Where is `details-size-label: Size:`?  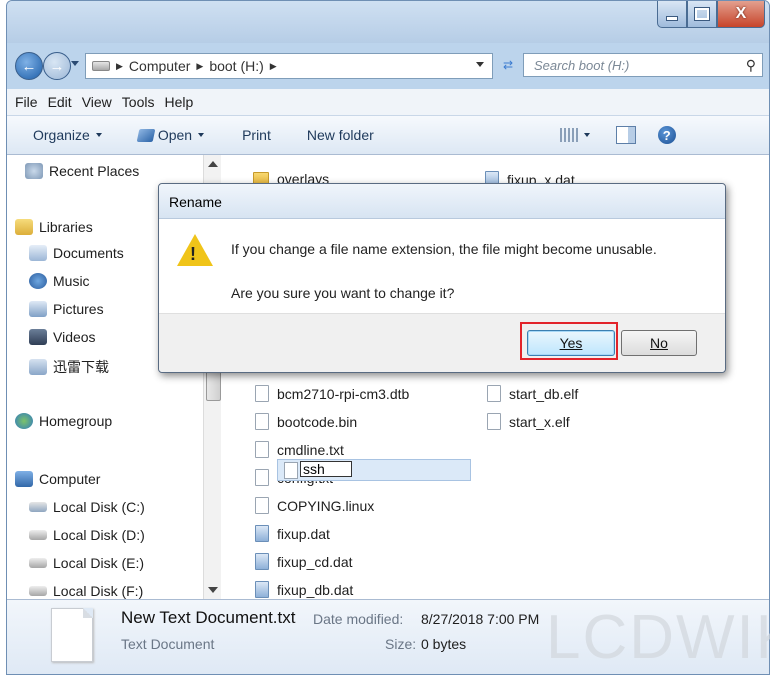
details-size-label: Size: is located at coordinates (401, 644).